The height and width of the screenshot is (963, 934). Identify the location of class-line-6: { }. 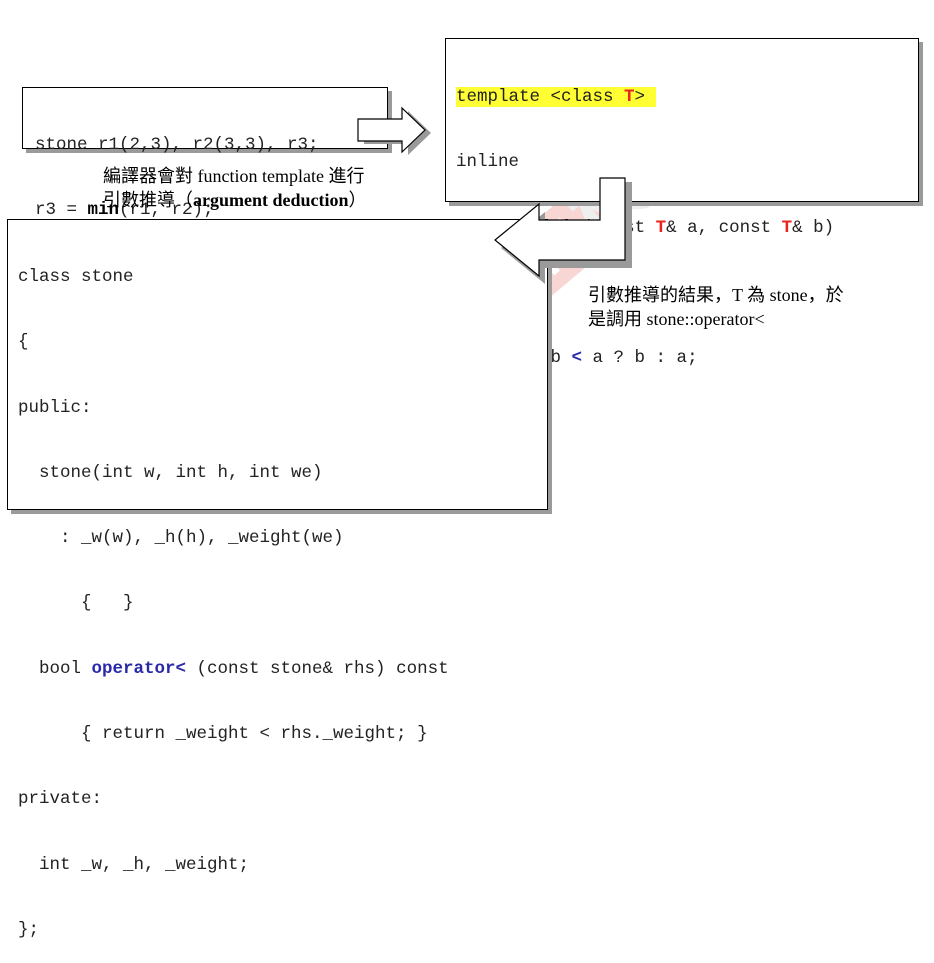
(76, 603).